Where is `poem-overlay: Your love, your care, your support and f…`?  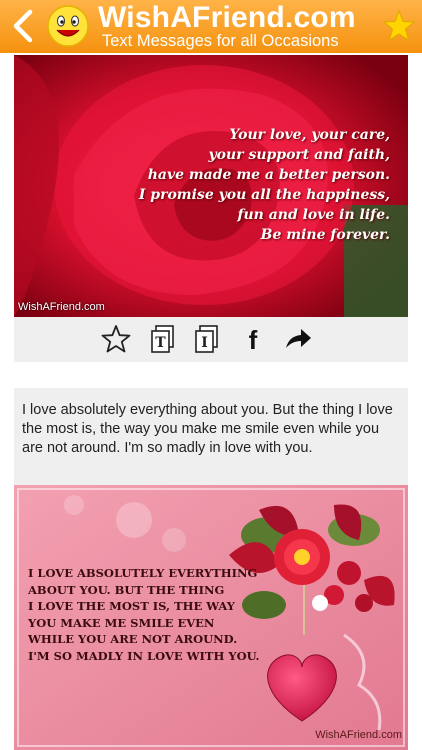 poem-overlay: Your love, your care, your support and f… is located at coordinates (264, 185).